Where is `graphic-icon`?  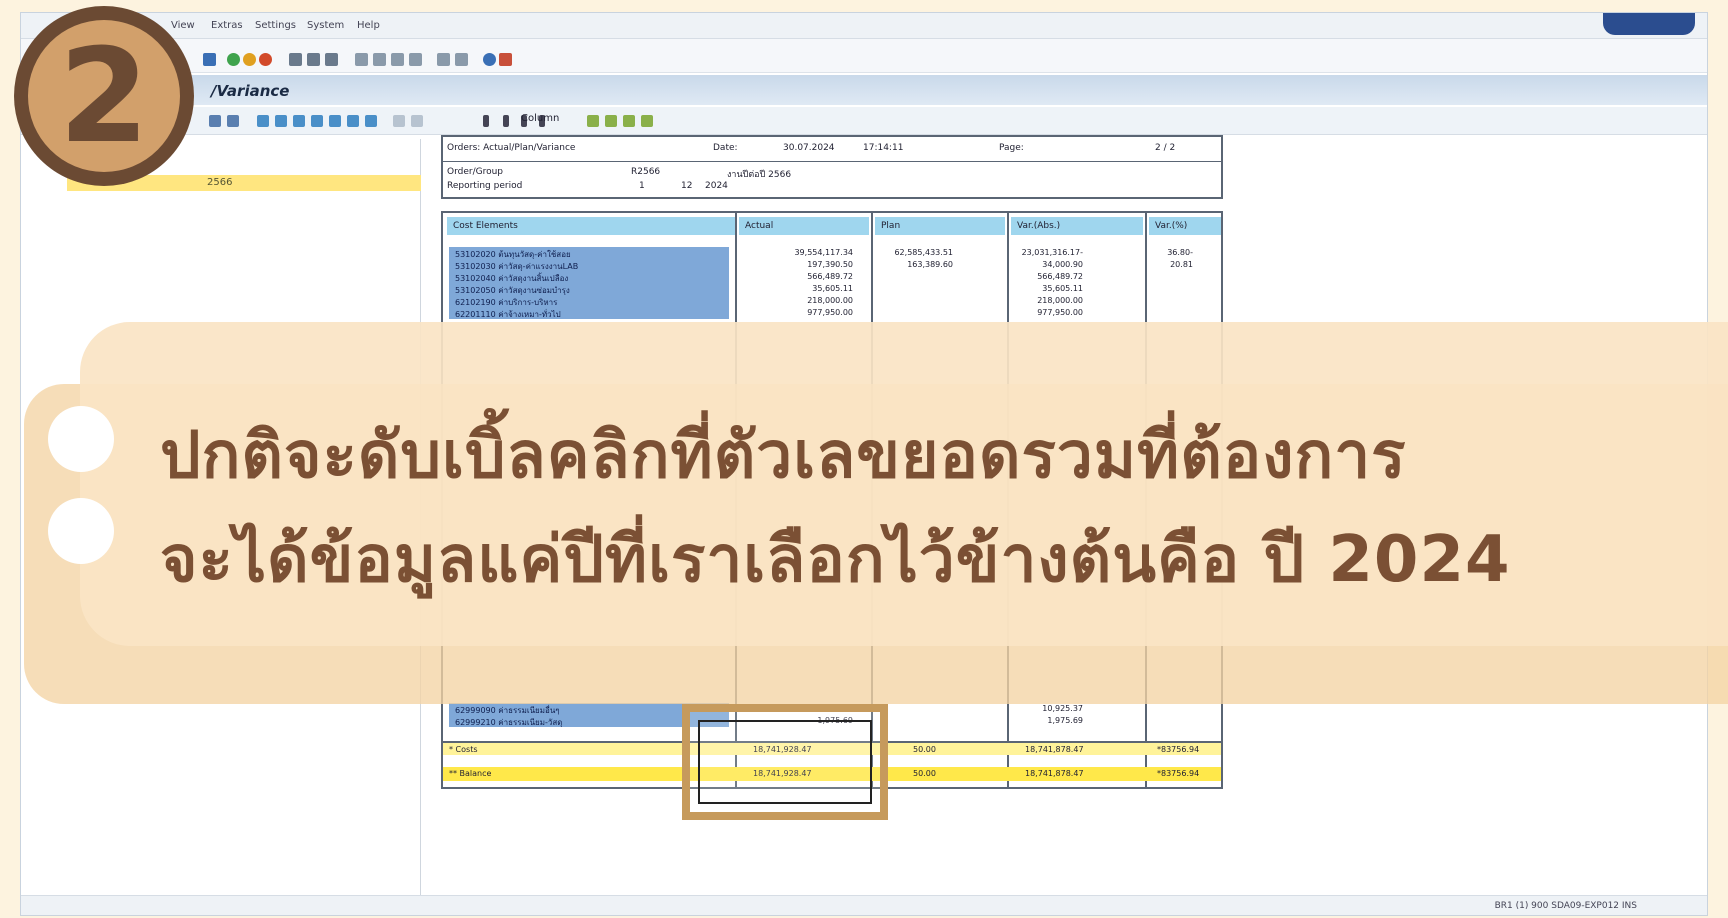
graphic-icon is located at coordinates (353, 121).